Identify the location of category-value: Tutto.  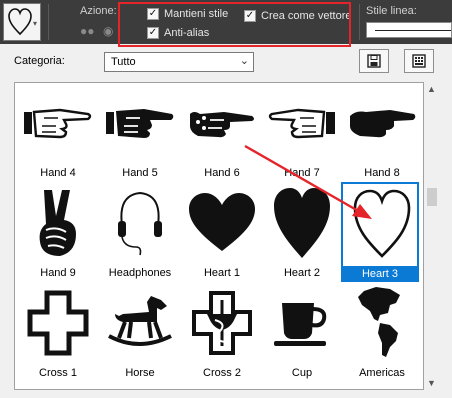
(123, 62).